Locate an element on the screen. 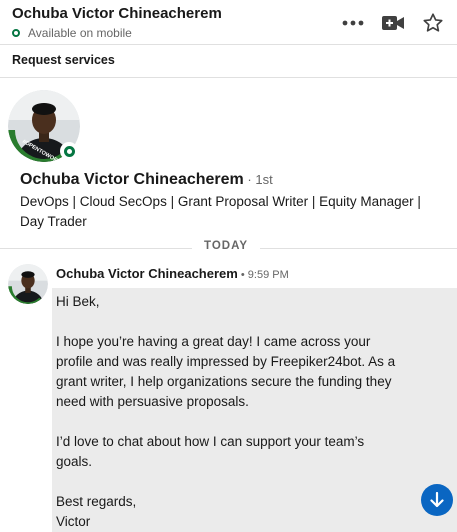  presence-status: Available on mobile is located at coordinates (72, 33).